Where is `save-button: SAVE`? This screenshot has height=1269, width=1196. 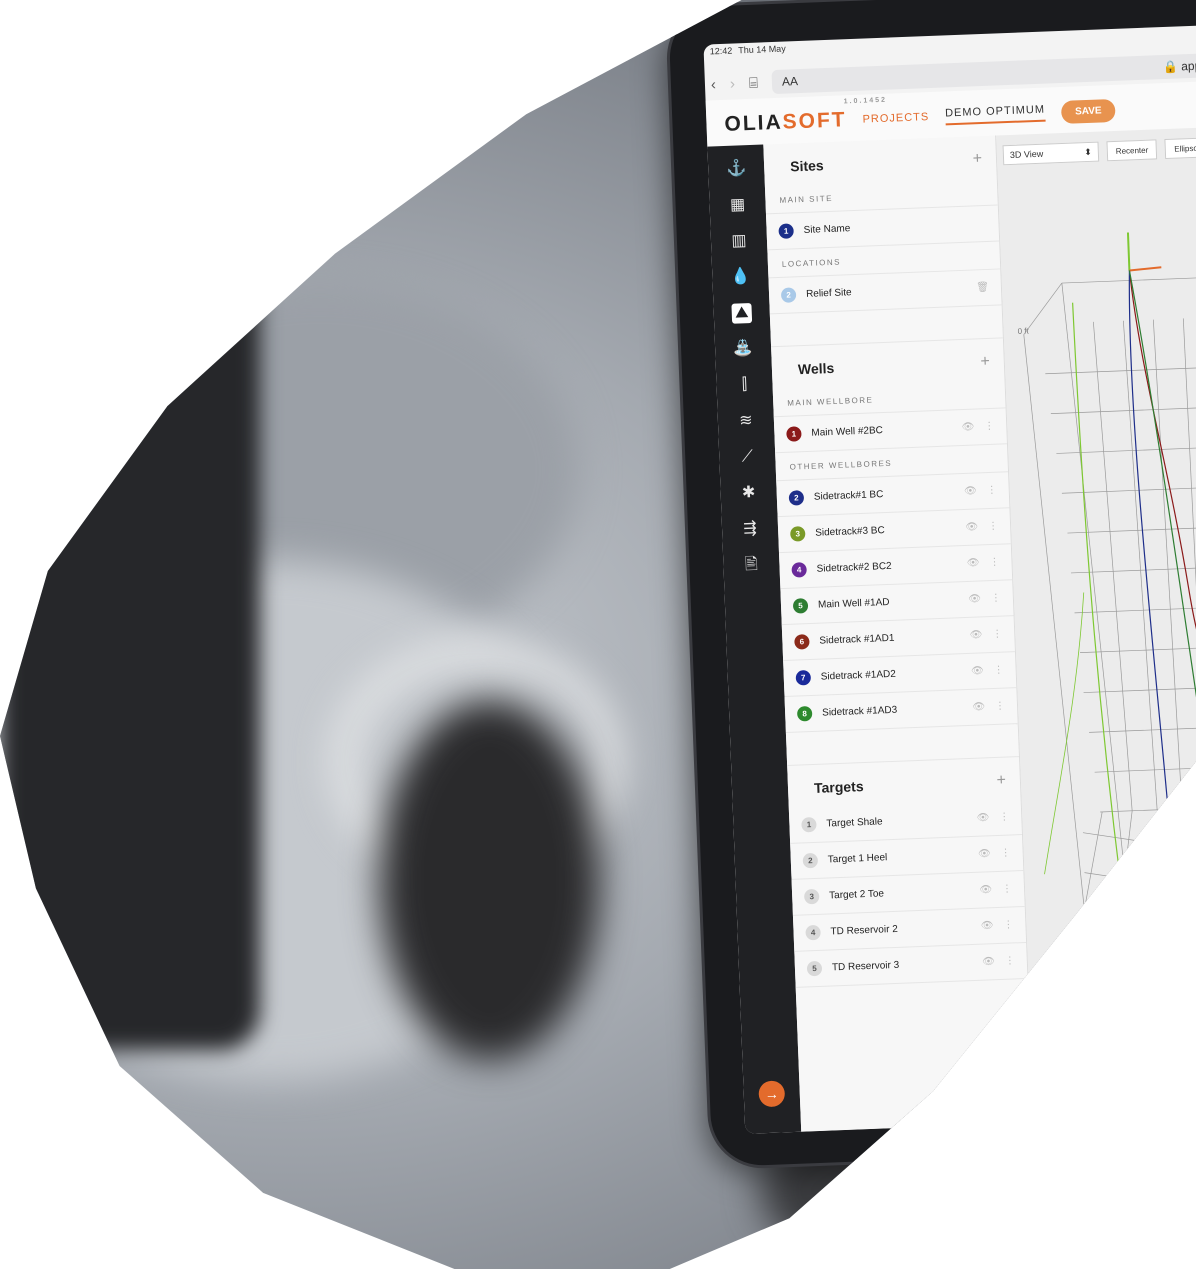 save-button: SAVE is located at coordinates (1088, 111).